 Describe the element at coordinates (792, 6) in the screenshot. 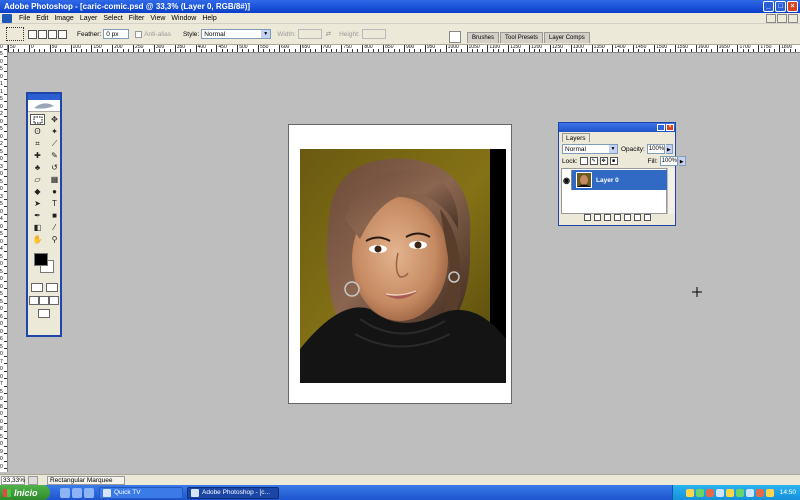

I see `close-button: ×` at that location.